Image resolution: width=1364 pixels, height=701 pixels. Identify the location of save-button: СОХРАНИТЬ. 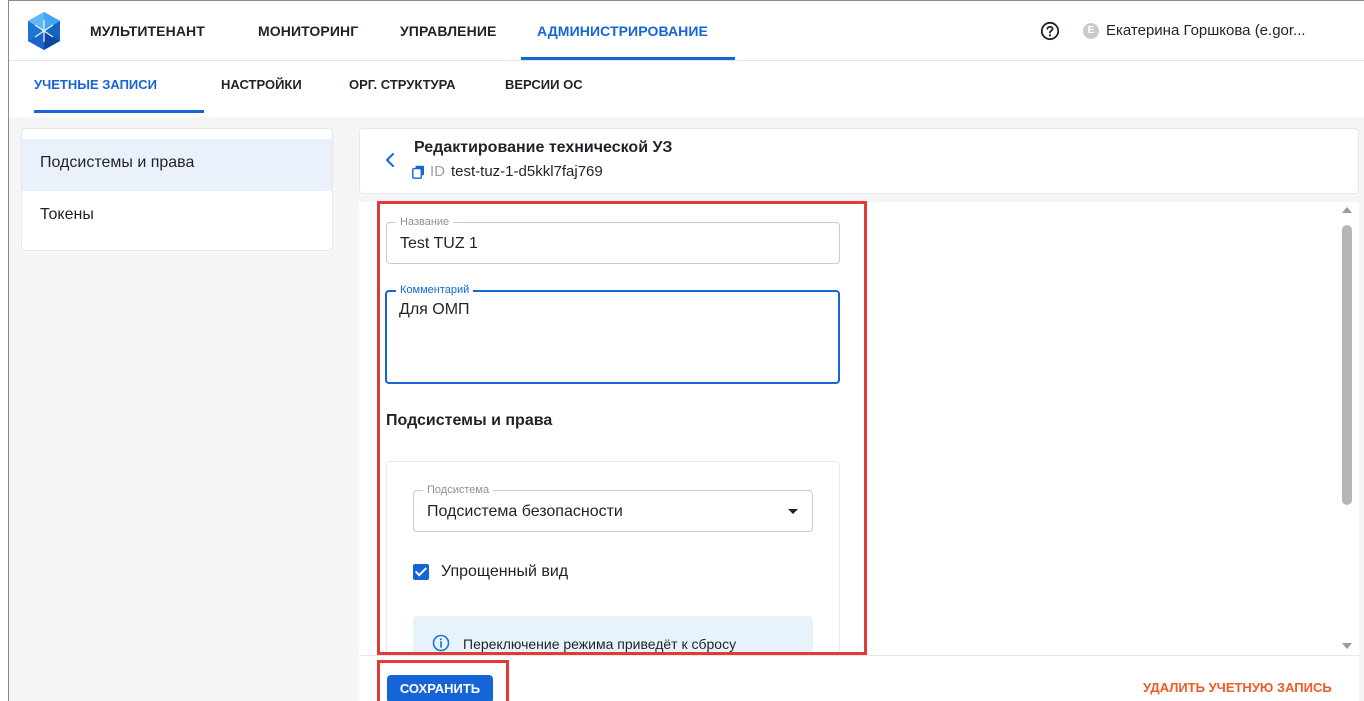
(440, 688).